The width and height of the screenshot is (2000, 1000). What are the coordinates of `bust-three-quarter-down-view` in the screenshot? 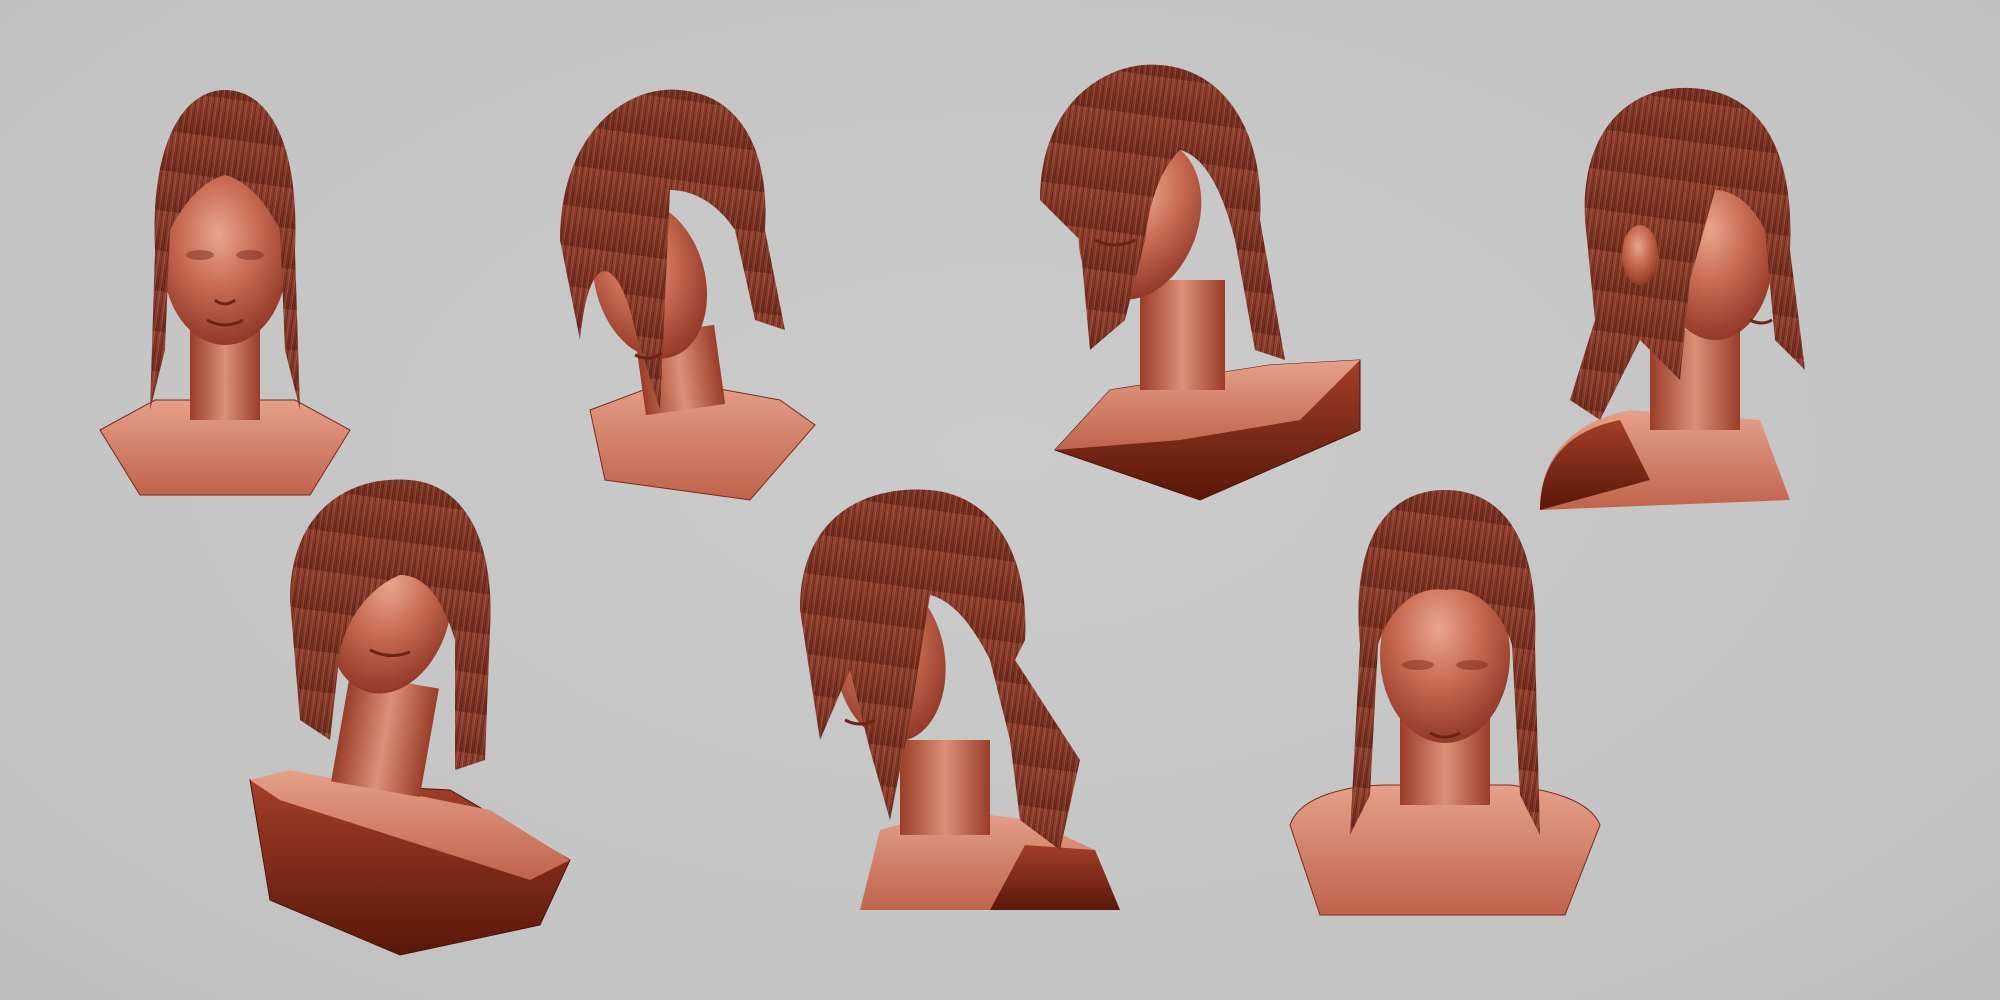 It's located at (678, 290).